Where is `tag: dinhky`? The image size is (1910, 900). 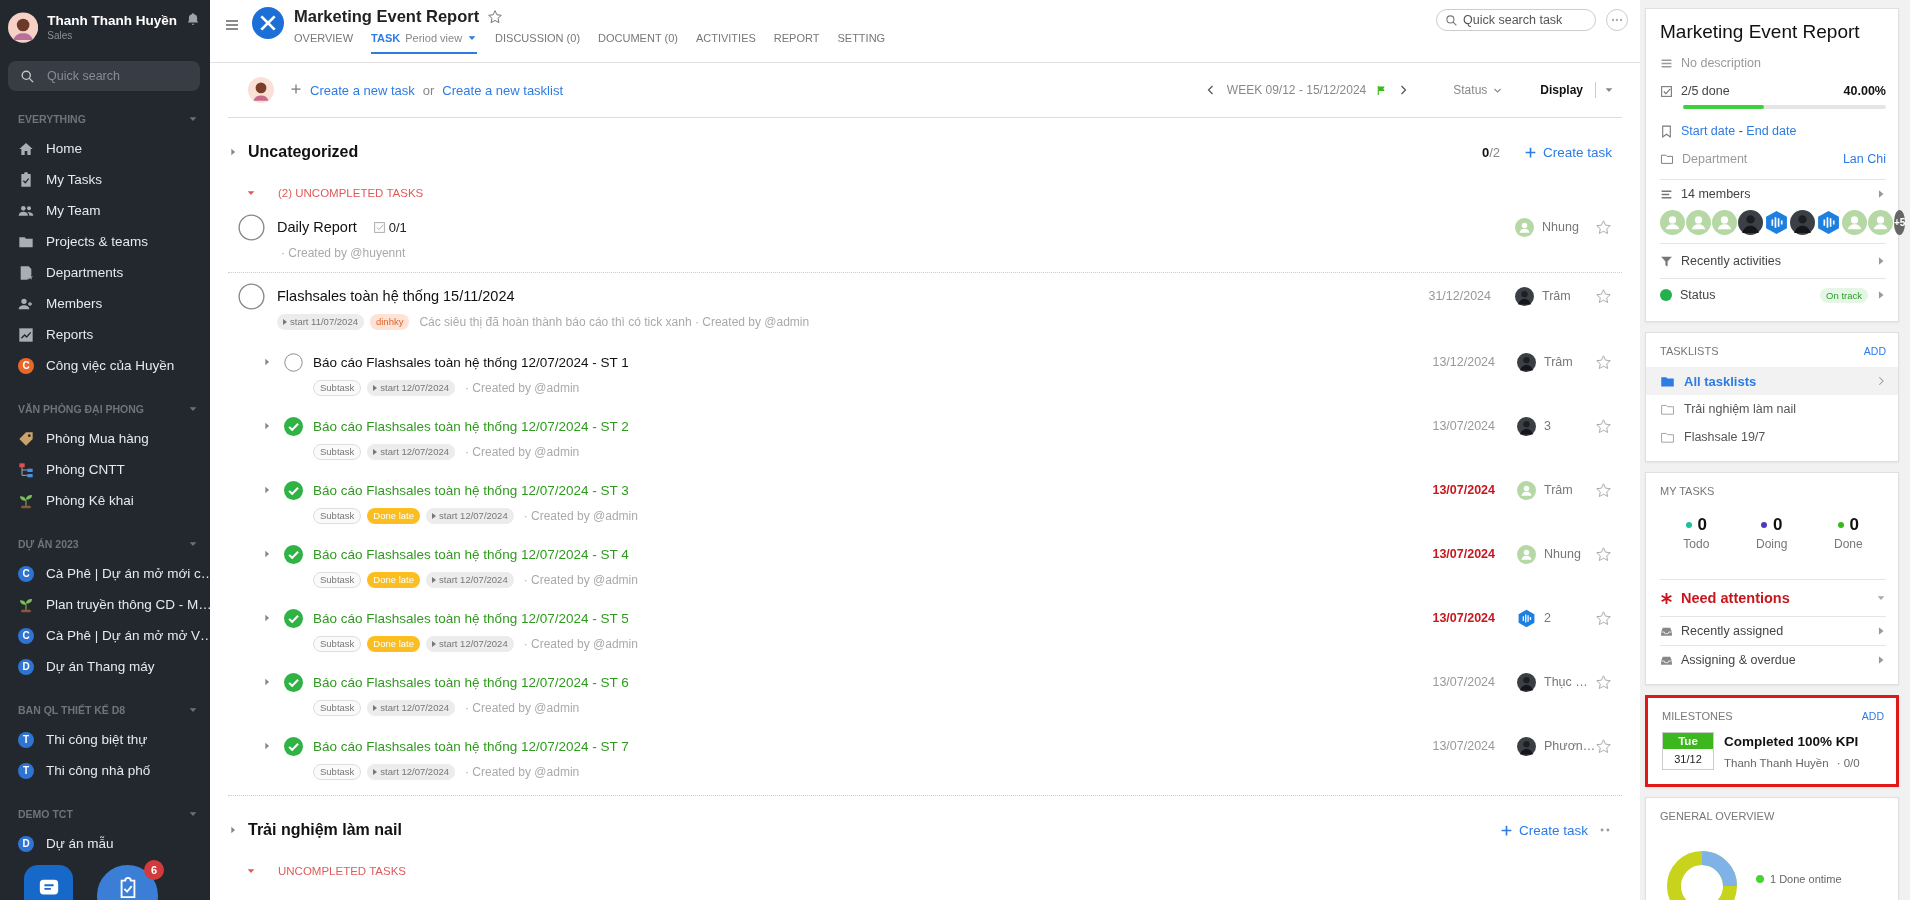
tag: dinhky is located at coordinates (389, 322).